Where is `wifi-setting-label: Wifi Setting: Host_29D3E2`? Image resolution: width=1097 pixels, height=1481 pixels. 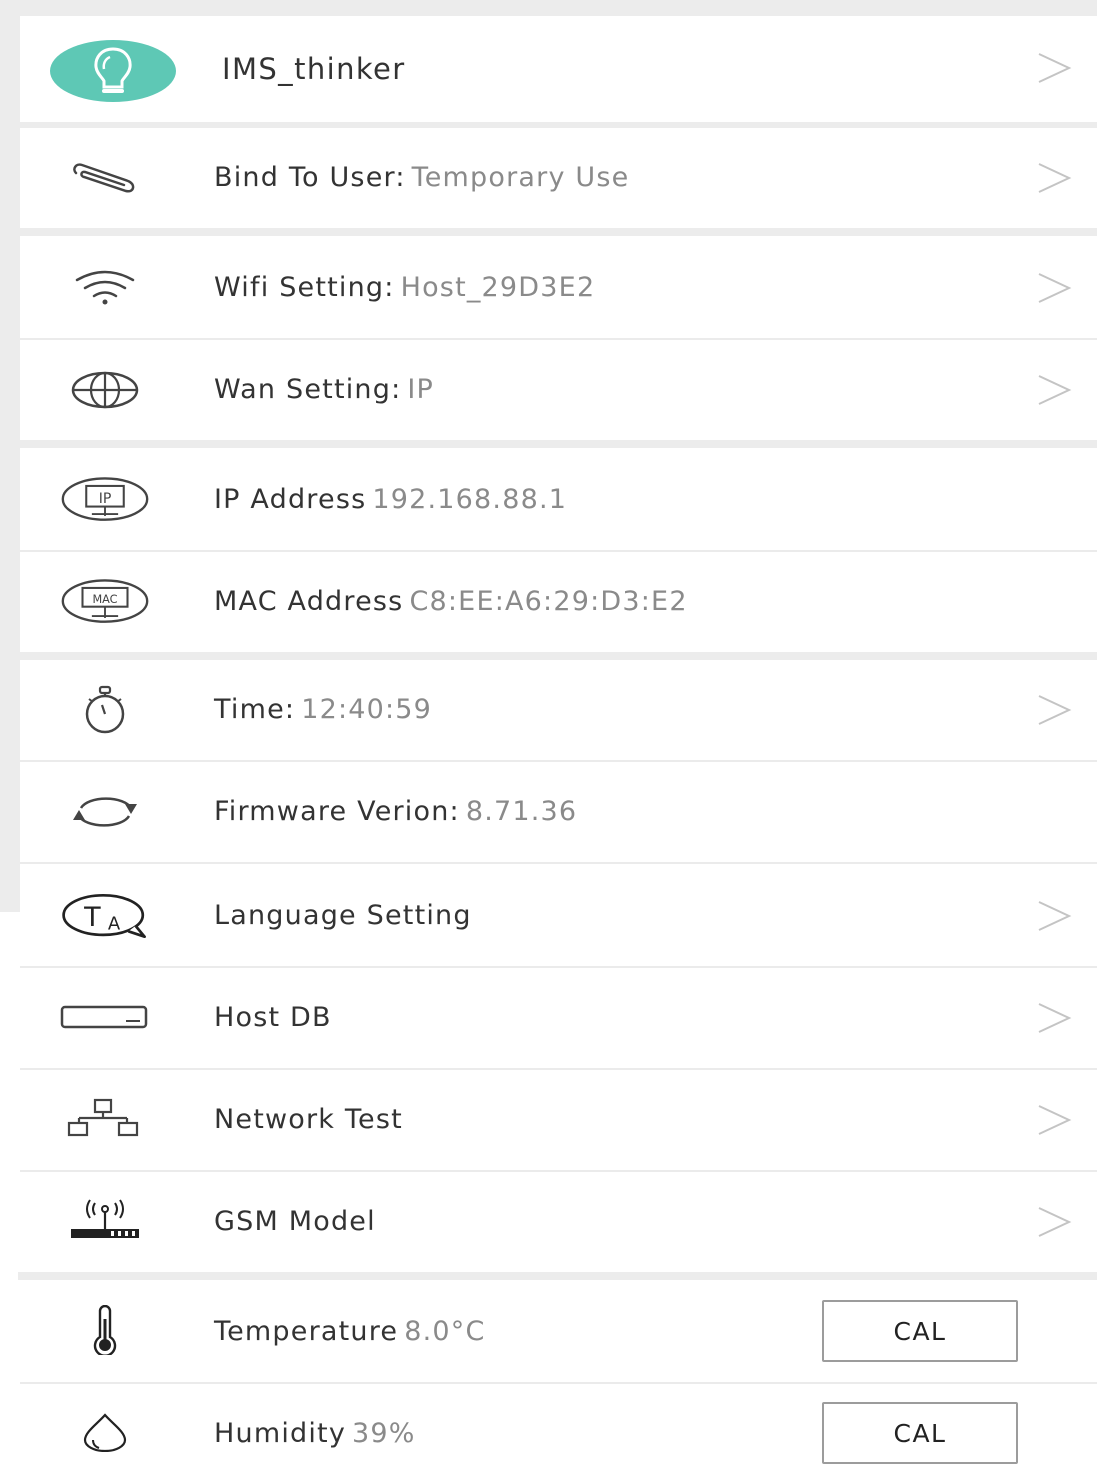 wifi-setting-label: Wifi Setting: Host_29D3E2 is located at coordinates (404, 287).